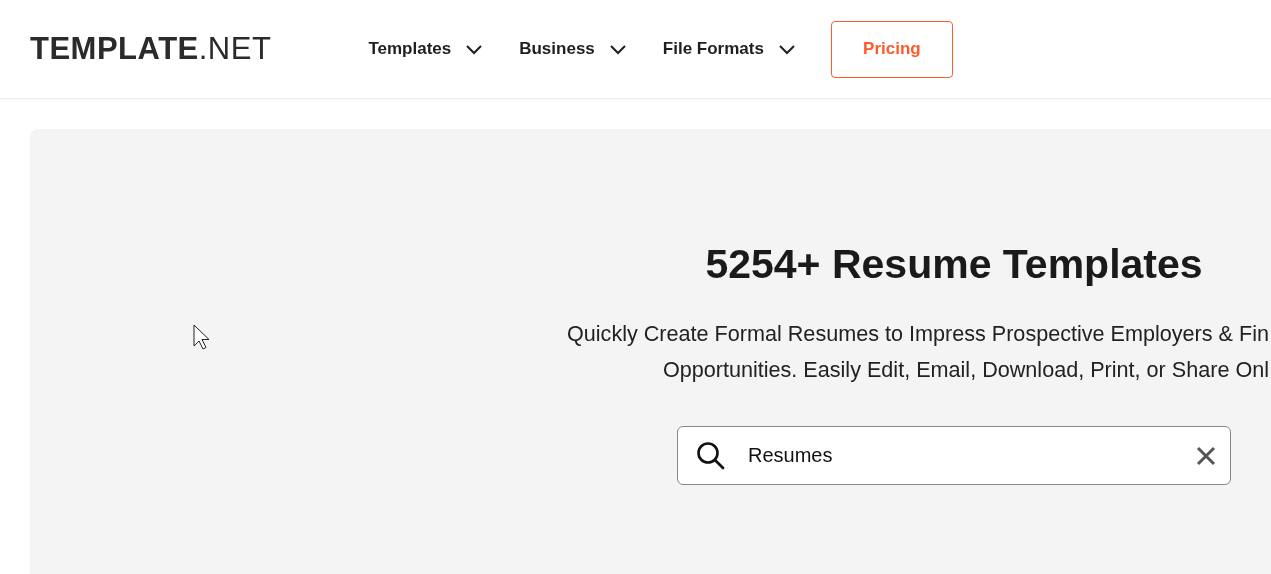 Image resolution: width=1271 pixels, height=574 pixels. I want to click on subtitle-line: Quickly Create Formal Resumes to Impress Prospective Employers & Fin, so click(918, 334).